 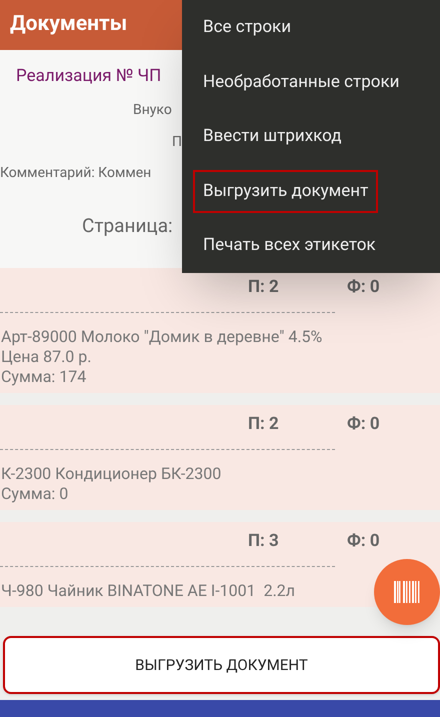 I want to click on item-card: П: 2 Ф: 0 К-2300 Кондиционер БК-2300 Сумма: 0, so click(x=220, y=457).